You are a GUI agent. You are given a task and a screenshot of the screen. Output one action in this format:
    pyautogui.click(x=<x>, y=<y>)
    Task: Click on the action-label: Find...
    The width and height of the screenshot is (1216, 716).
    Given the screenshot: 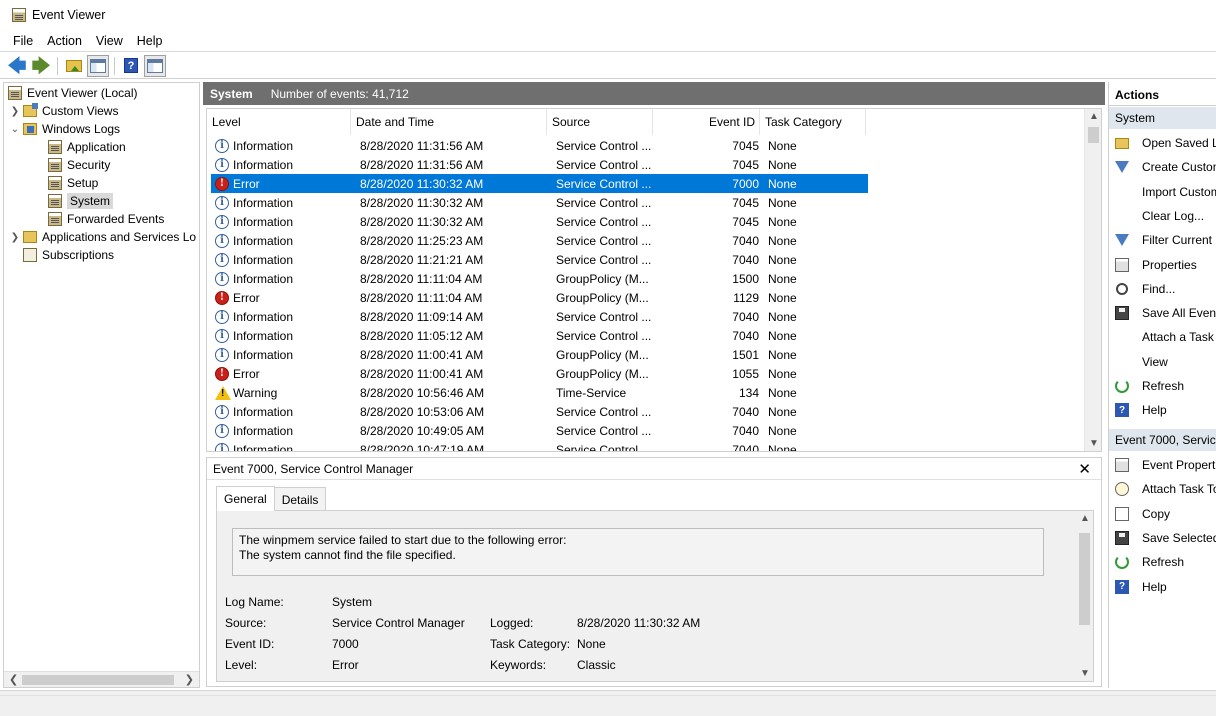 What is the action you would take?
    pyautogui.click(x=1159, y=288)
    